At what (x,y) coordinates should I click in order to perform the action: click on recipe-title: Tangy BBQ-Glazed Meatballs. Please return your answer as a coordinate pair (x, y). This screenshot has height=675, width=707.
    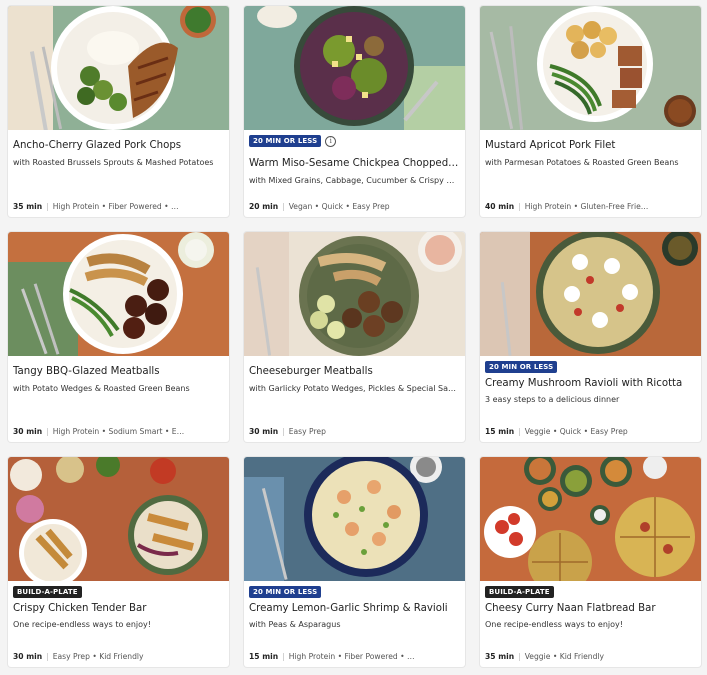
    Looking at the image, I should click on (119, 371).